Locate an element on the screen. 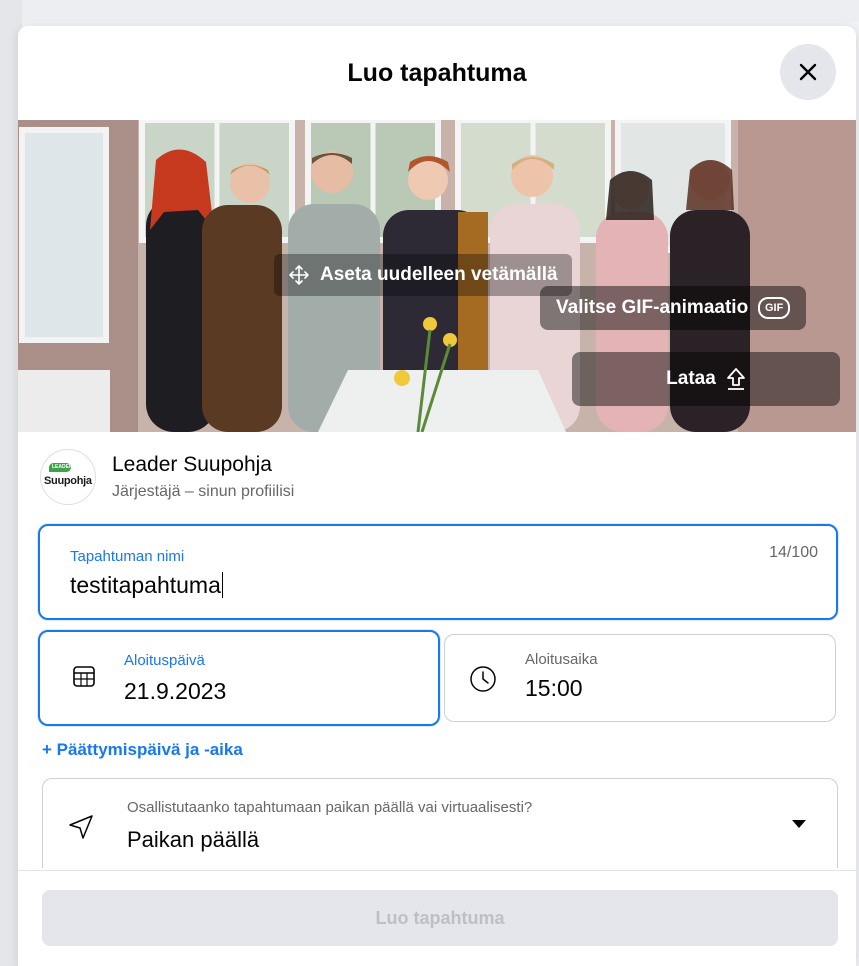  location-arrow-icon is located at coordinates (81, 827).